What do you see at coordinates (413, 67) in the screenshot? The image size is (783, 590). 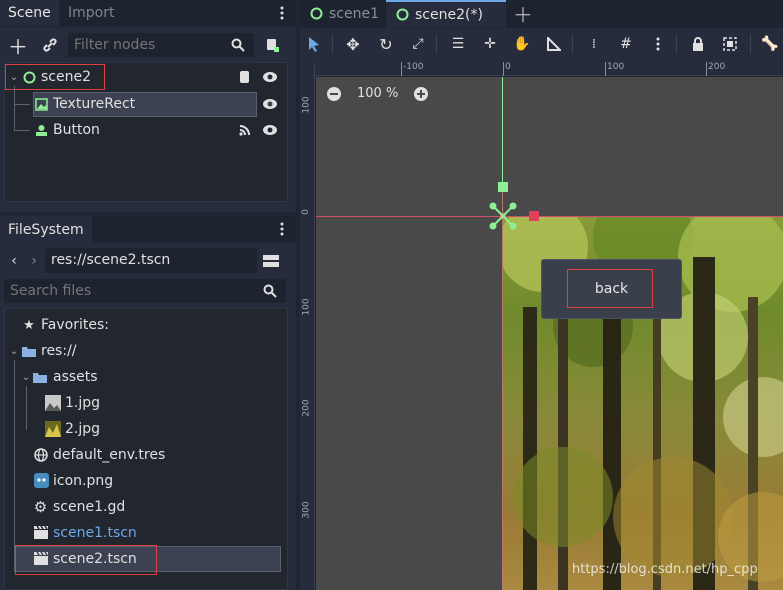 I see `ruler-label-h: -100` at bounding box center [413, 67].